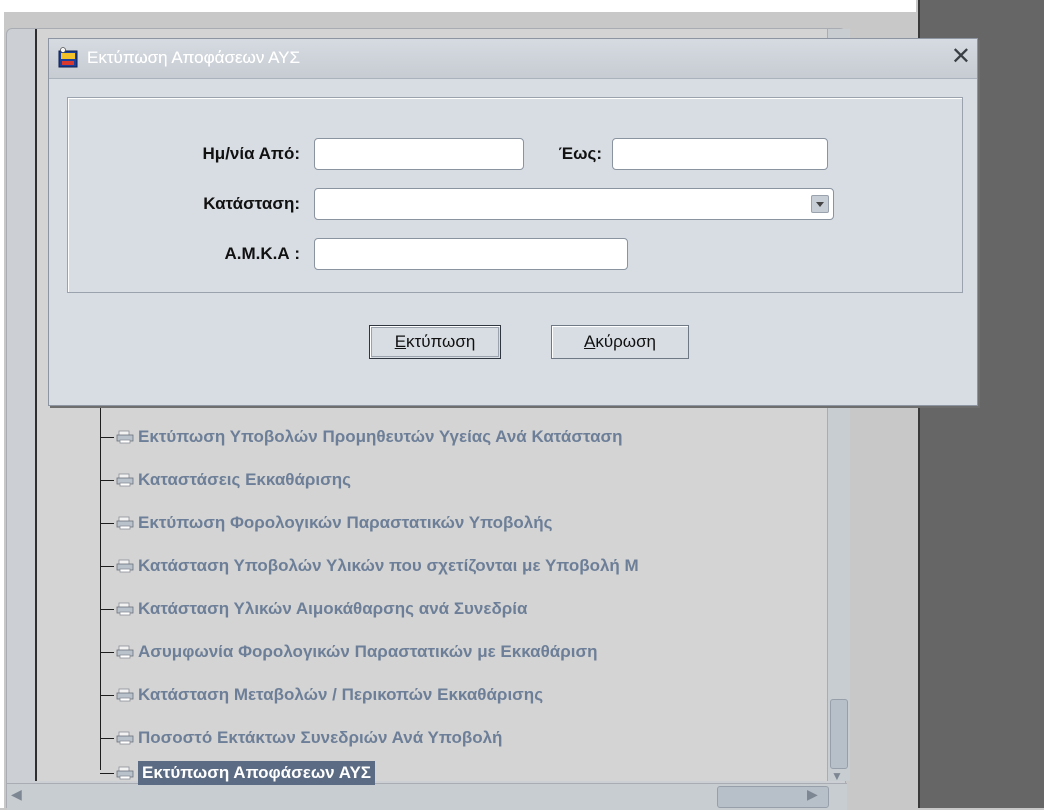 This screenshot has height=810, width=1044. Describe the element at coordinates (812, 794) in the screenshot. I see `scroll-right-icon: ▶` at that location.